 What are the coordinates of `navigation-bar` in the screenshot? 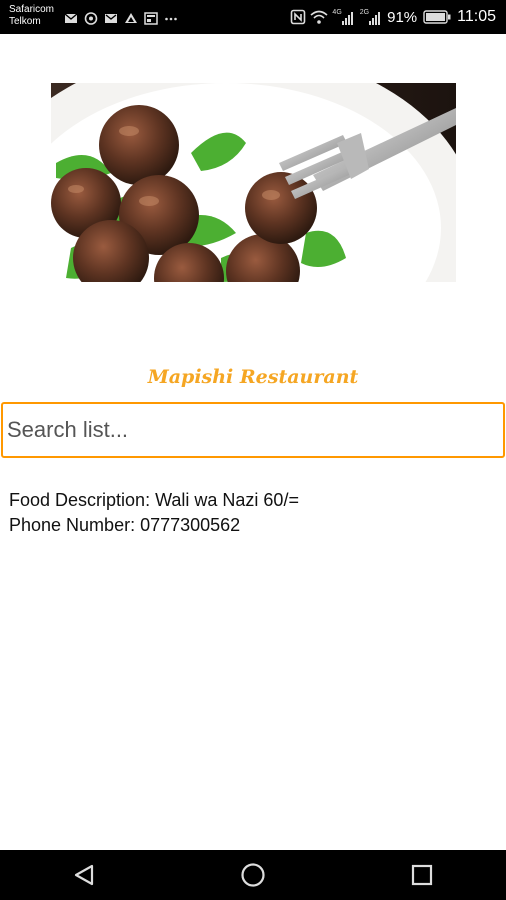 It's located at (253, 875).